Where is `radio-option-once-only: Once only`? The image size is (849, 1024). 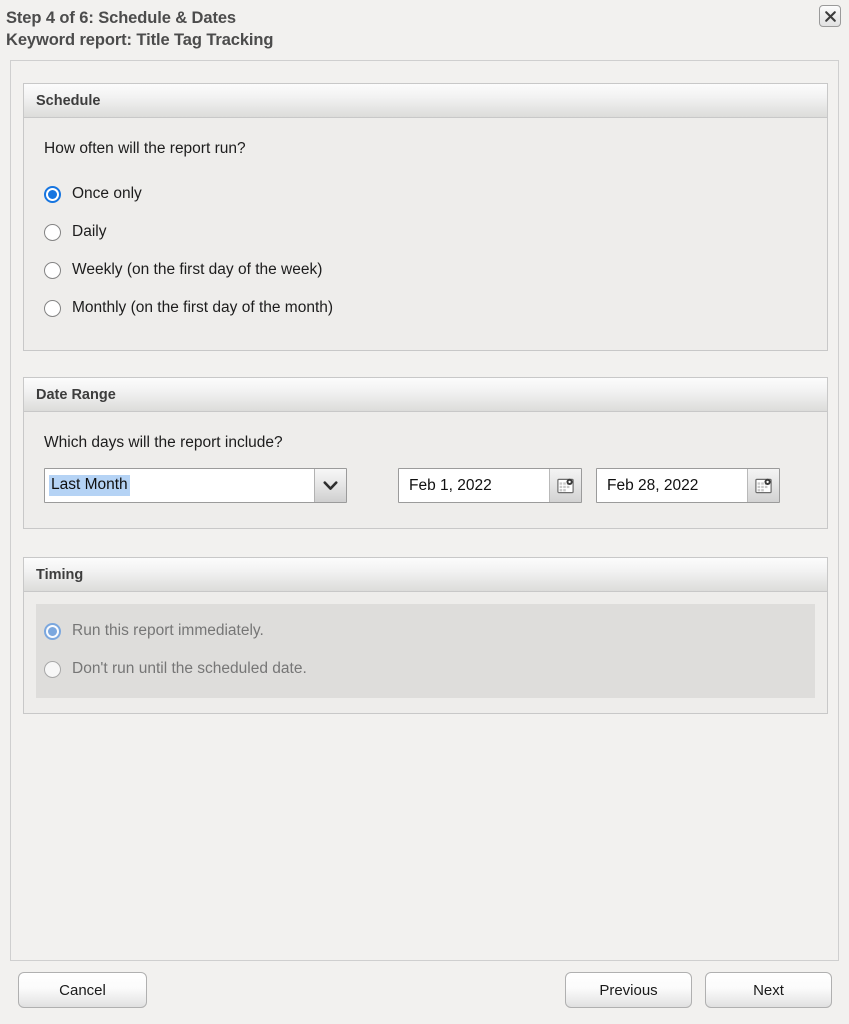 radio-option-once-only: Once only is located at coordinates (435, 194).